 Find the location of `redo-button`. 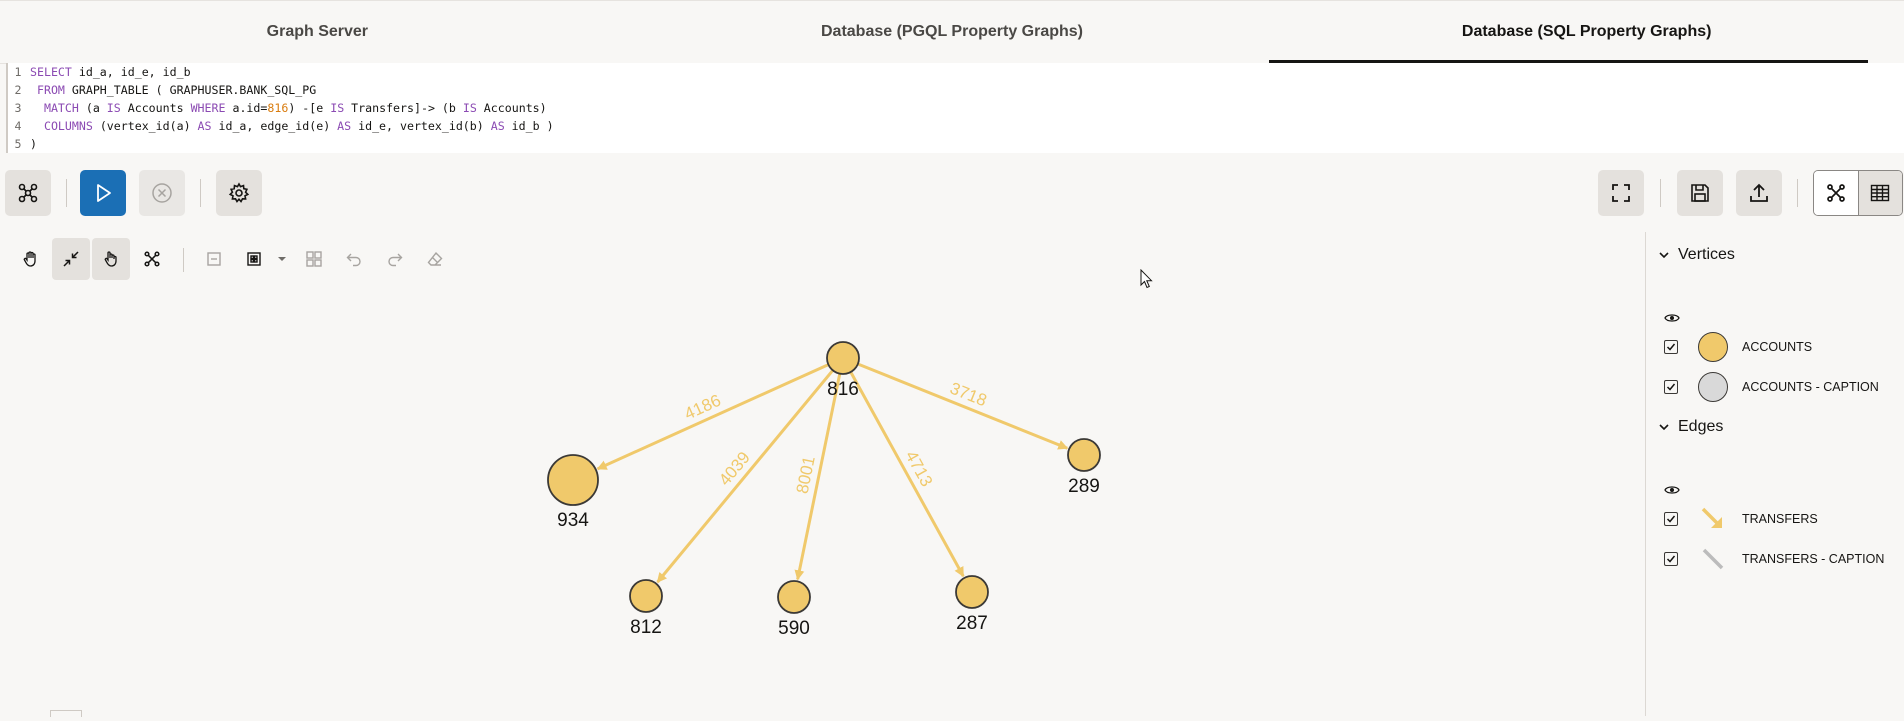

redo-button is located at coordinates (395, 259).